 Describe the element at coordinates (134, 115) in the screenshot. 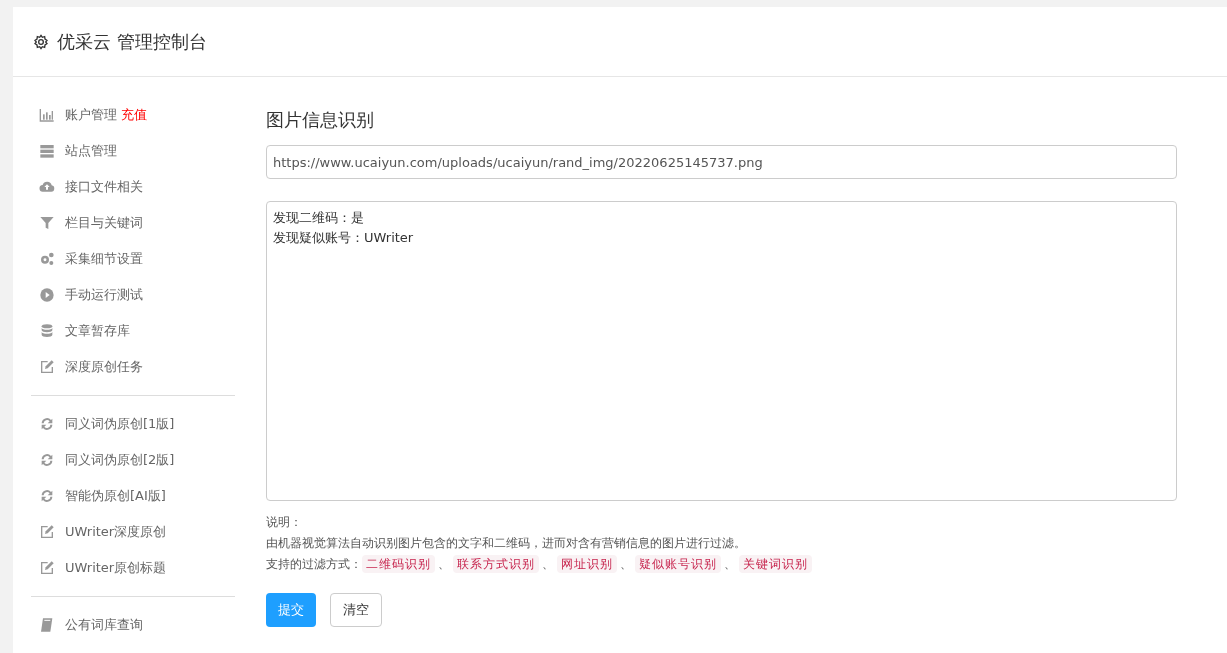

I see `recharge-link: 充值` at that location.